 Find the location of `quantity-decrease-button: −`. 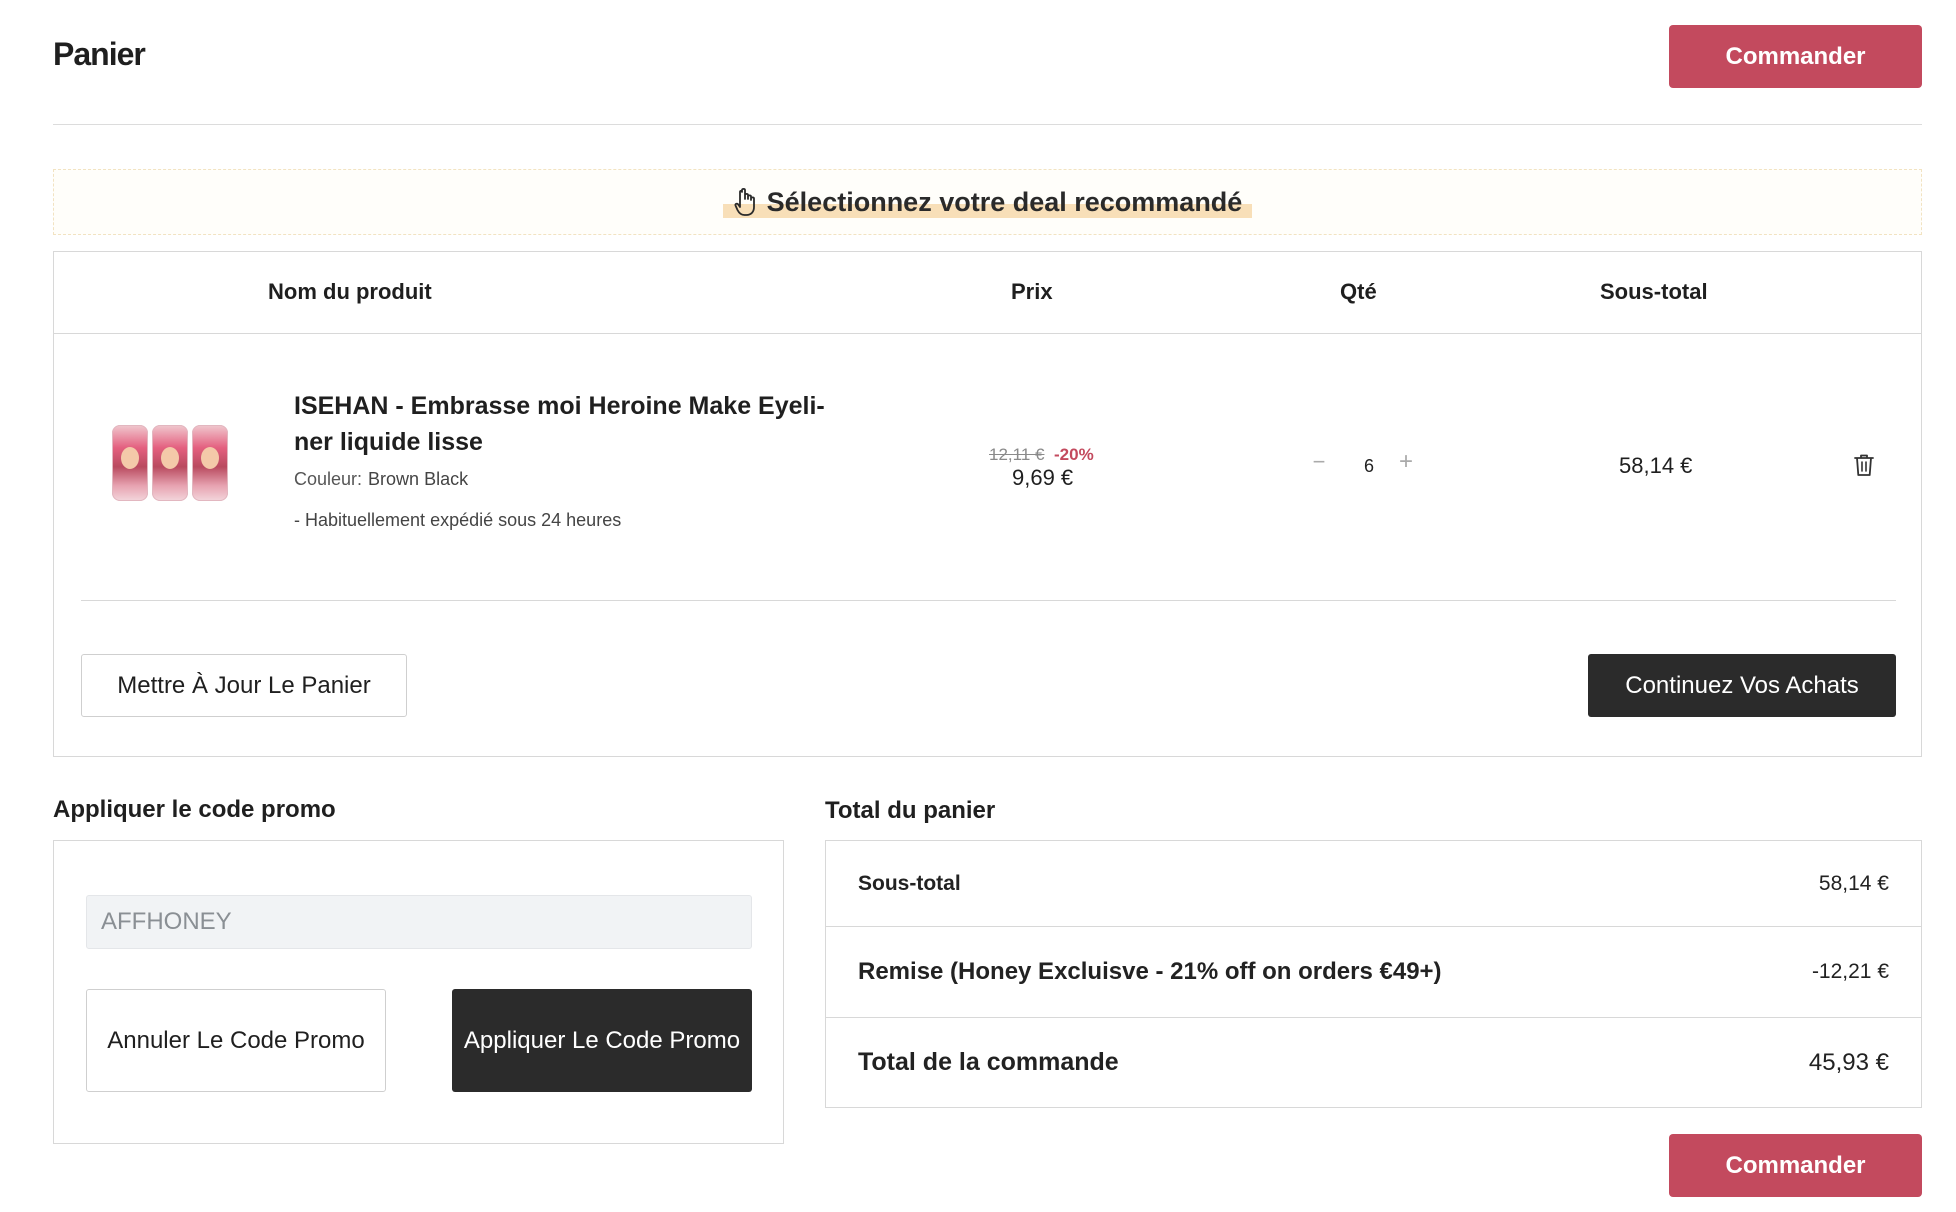

quantity-decrease-button: − is located at coordinates (1319, 462).